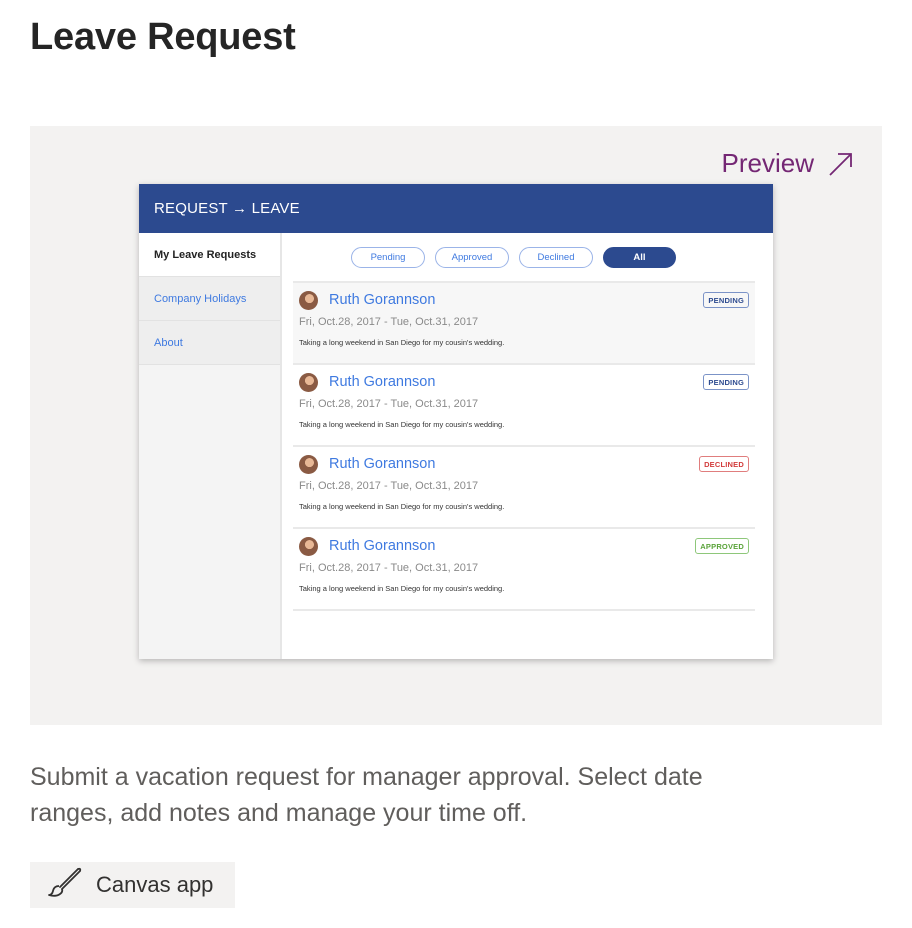 This screenshot has height=928, width=912. I want to click on preview-label: Preview, so click(767, 163).